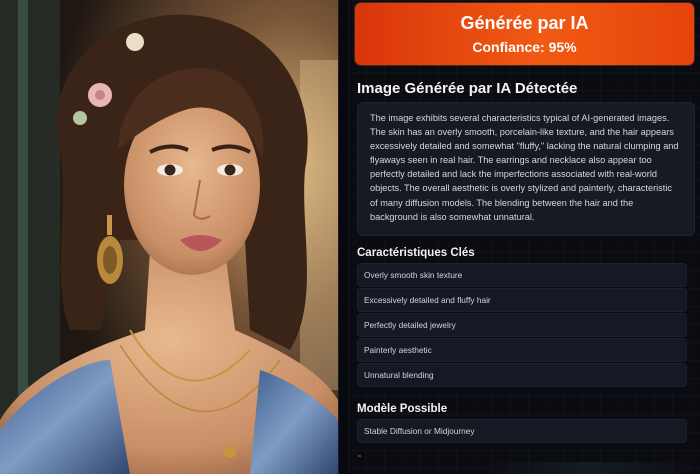 The image size is (700, 474). I want to click on divider-dot, so click(359, 456).